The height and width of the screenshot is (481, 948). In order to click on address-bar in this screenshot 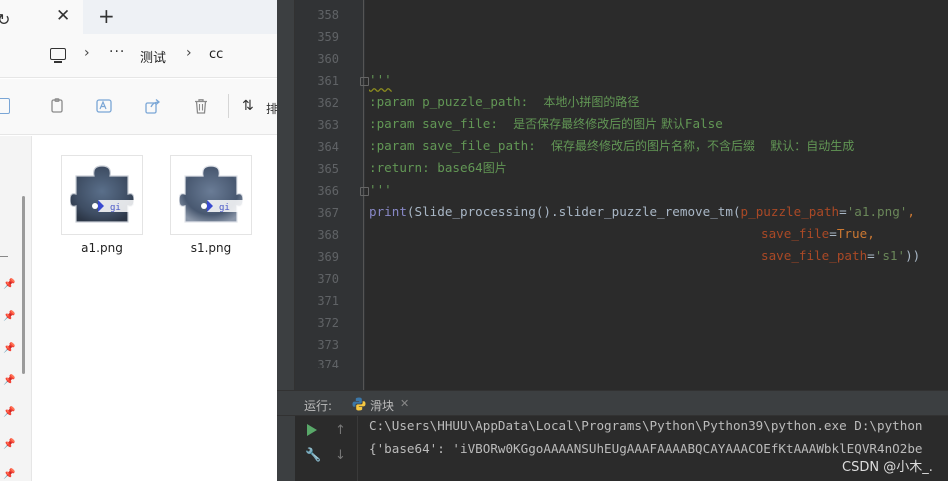, I will do `click(138, 56)`.